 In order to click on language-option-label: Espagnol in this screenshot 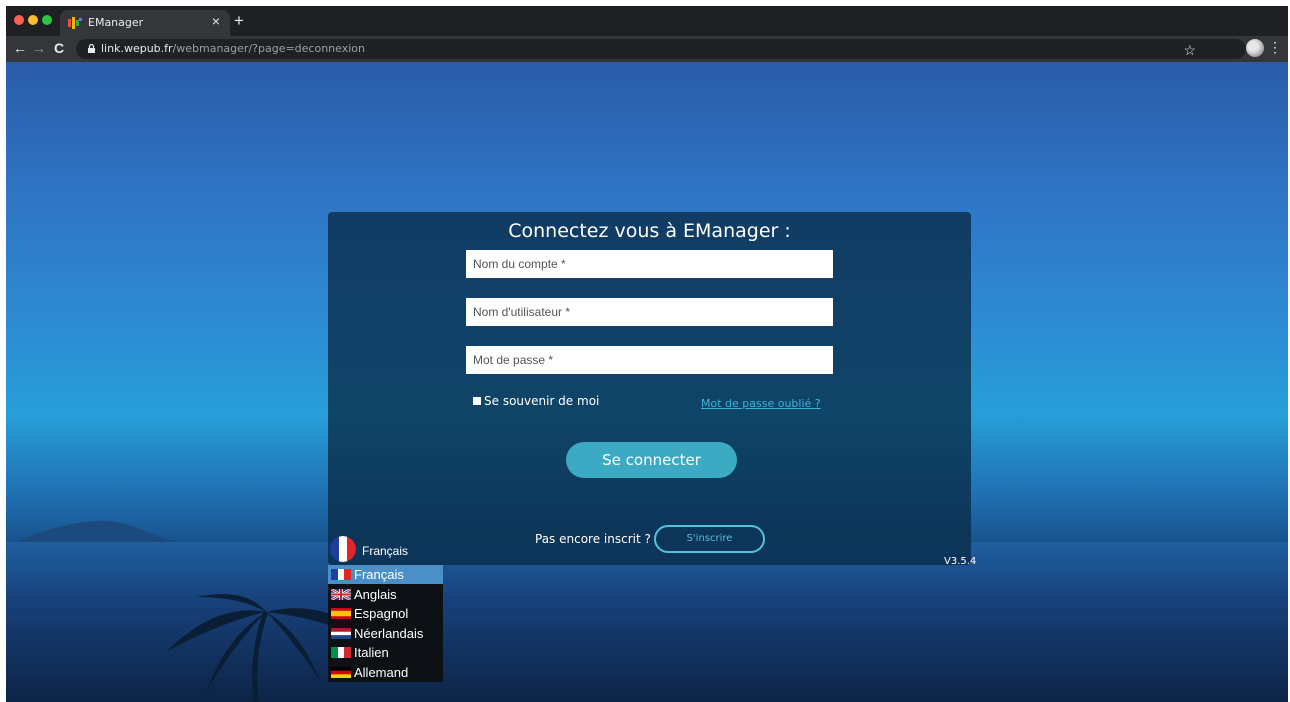, I will do `click(381, 613)`.